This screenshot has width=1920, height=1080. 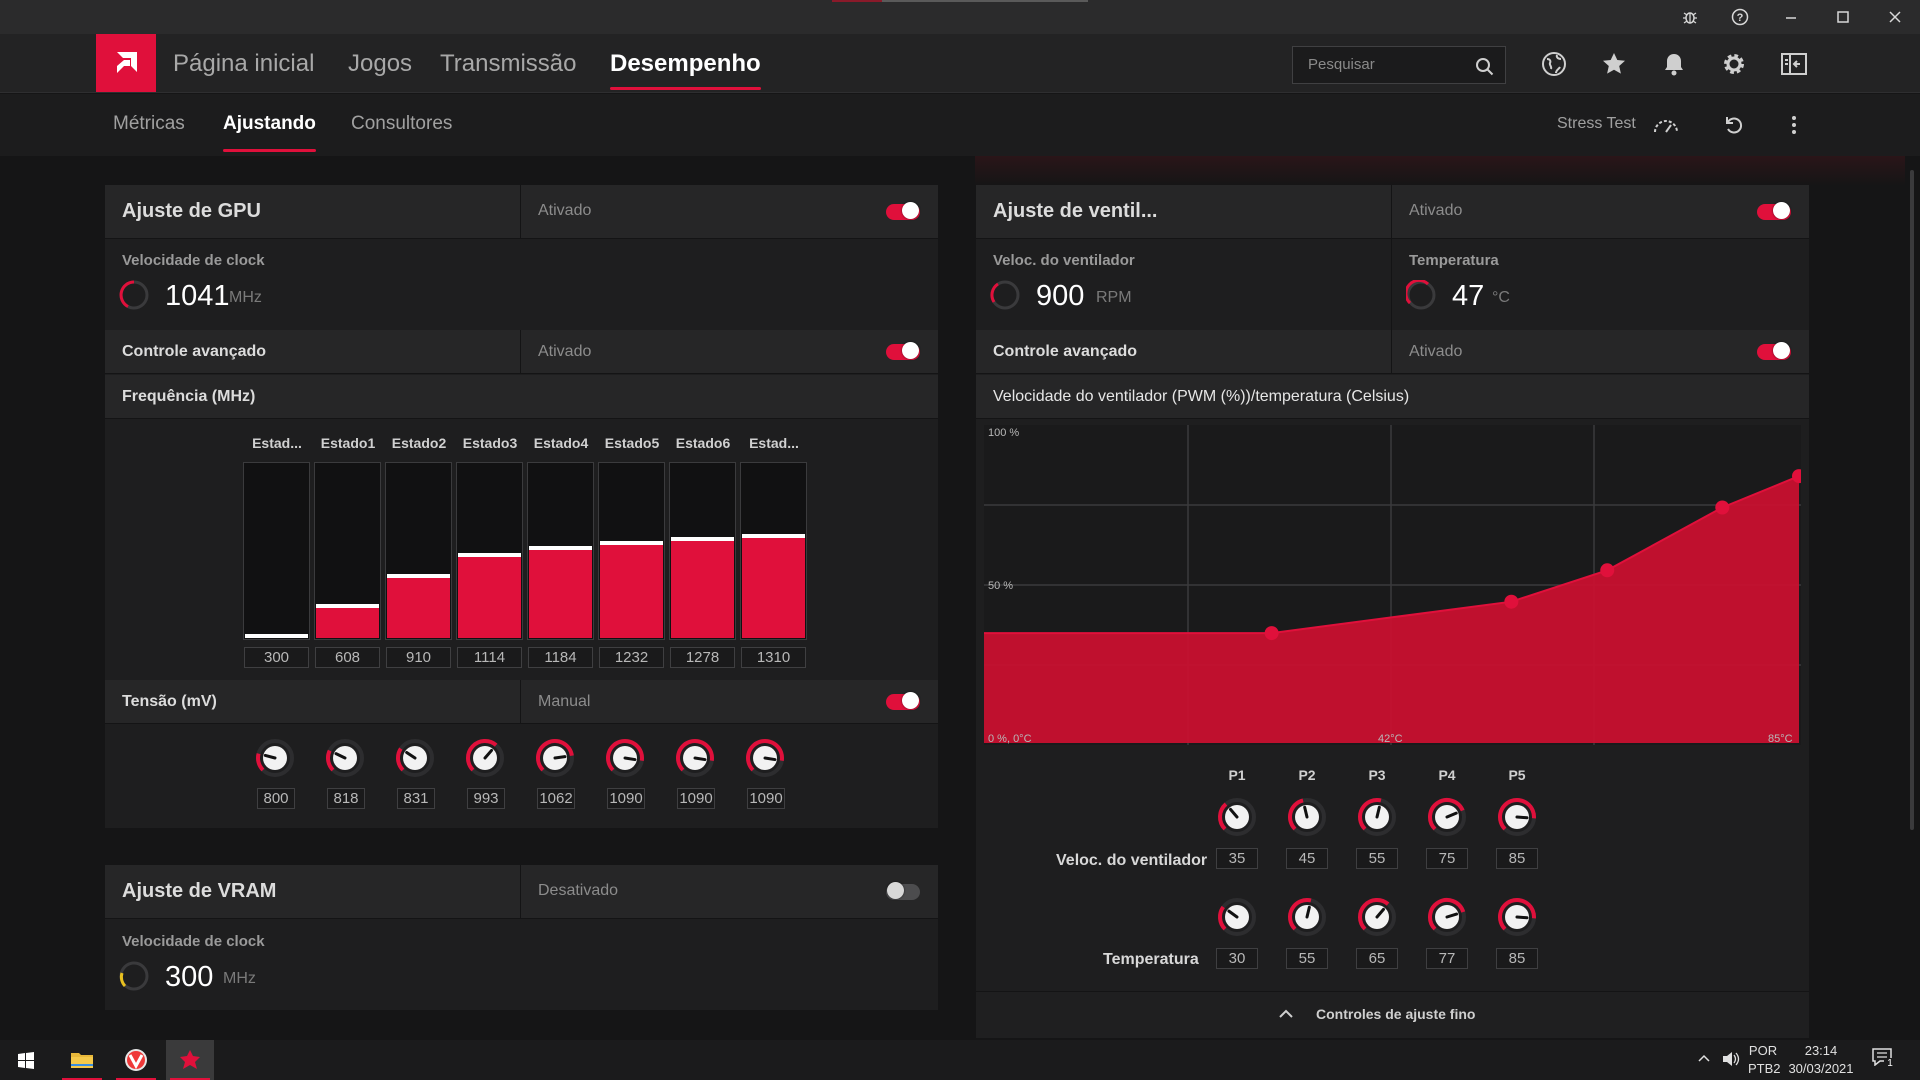 What do you see at coordinates (1447, 858) in the screenshot?
I see `fan-speed-value: 75` at bounding box center [1447, 858].